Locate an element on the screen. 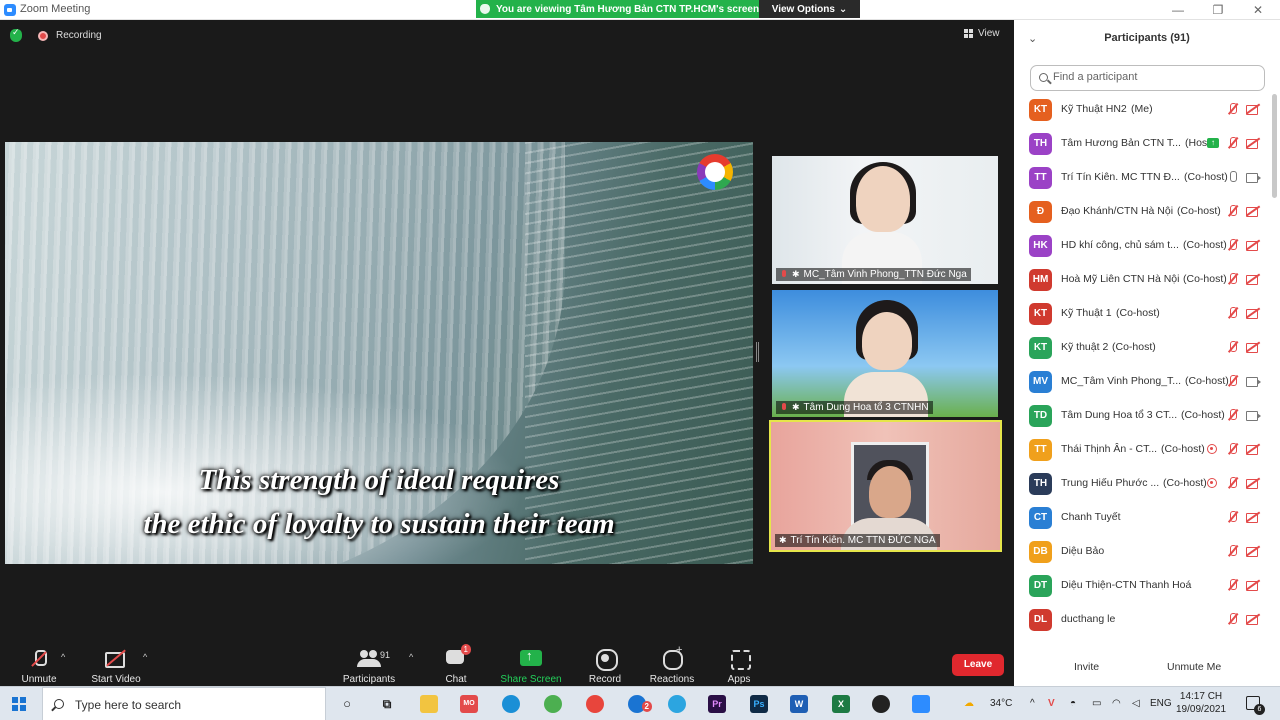 The height and width of the screenshot is (720, 1280). participant-row: TH Trung Hiếu Phước ... (Co-host) is located at coordinates (1147, 485).